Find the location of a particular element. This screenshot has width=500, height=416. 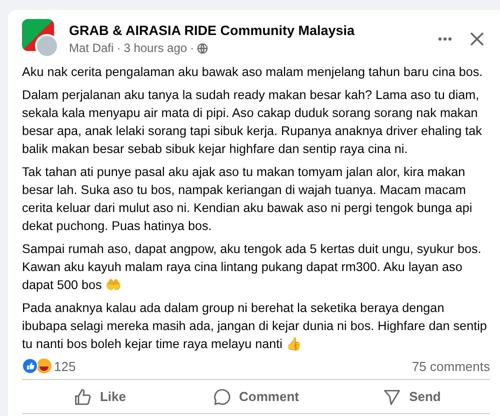

post-paragraph: Sampai rumah aso, dapat angpow, aku tengok ada 5 kertas duit ungu, syukur bos. Kawan aku kayuh malam raya cina lintang pukang dapat rm300. Aku layan aso dapat 500 bos 🤲 is located at coordinates (252, 267).